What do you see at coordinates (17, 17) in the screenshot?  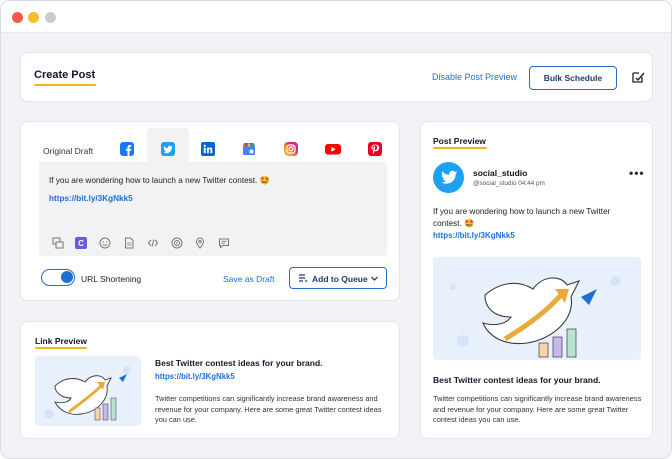 I see `close-window-button` at bounding box center [17, 17].